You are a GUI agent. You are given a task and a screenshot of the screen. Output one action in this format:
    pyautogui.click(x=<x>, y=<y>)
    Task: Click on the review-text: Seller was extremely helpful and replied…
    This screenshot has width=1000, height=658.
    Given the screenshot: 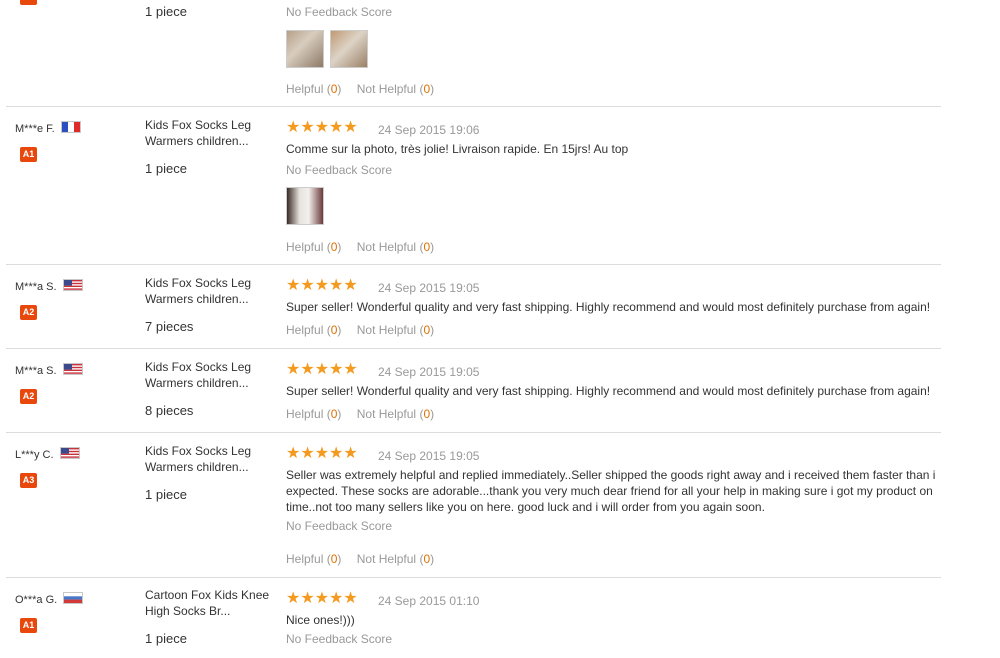 What is the action you would take?
    pyautogui.click(x=611, y=491)
    